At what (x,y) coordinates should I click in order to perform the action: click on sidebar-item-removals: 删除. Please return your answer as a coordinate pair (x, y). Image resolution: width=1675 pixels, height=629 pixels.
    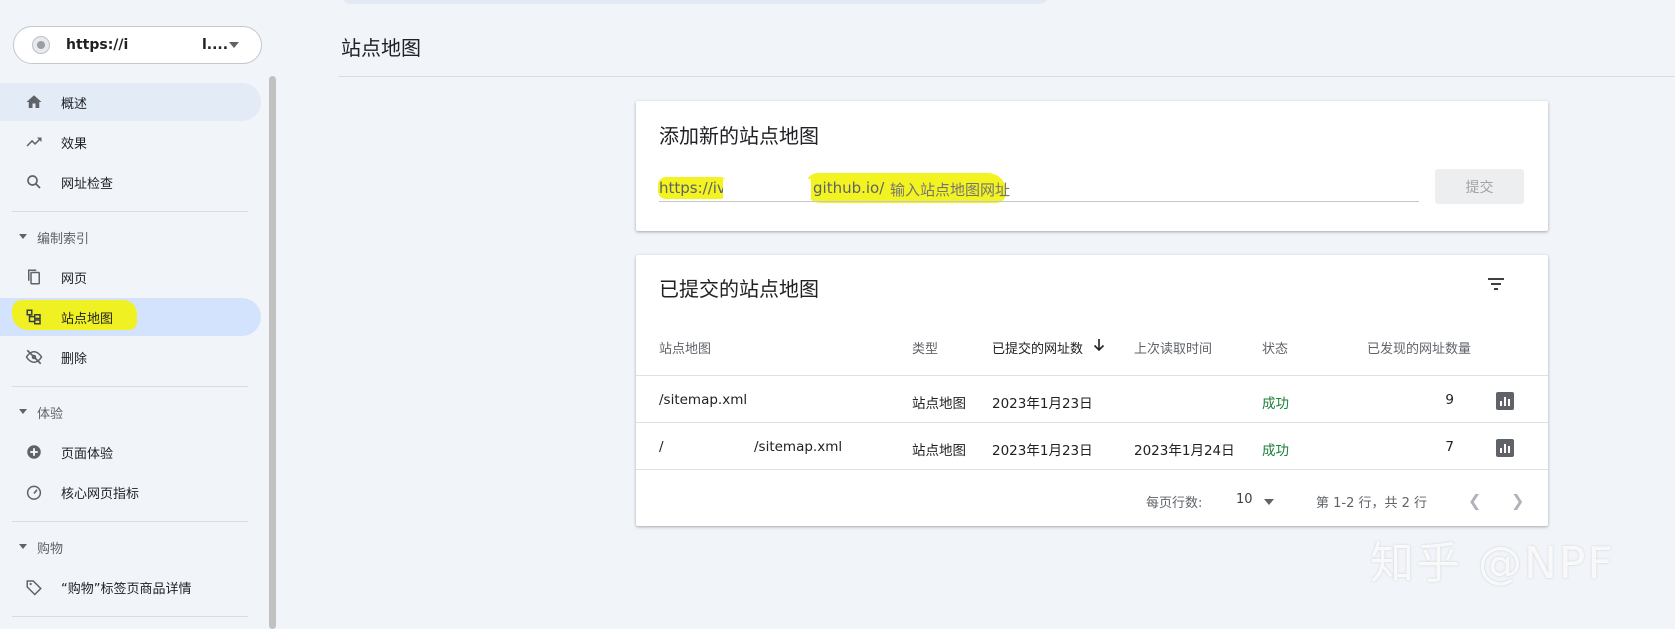
    Looking at the image, I should click on (130, 357).